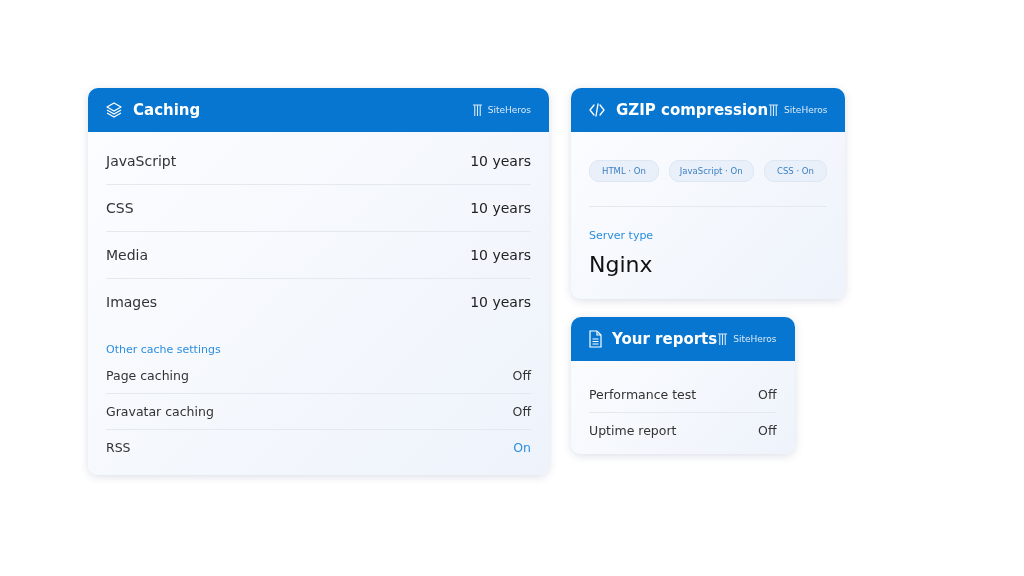 This screenshot has width=1024, height=576. What do you see at coordinates (622, 235) in the screenshot?
I see `server-type-label: Server type` at bounding box center [622, 235].